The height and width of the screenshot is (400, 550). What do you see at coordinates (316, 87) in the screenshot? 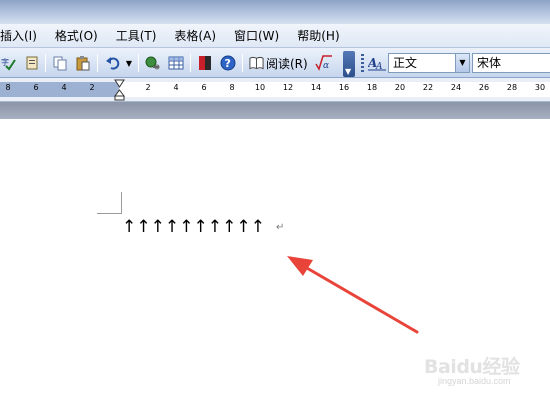
I see `ruler-label: 14` at bounding box center [316, 87].